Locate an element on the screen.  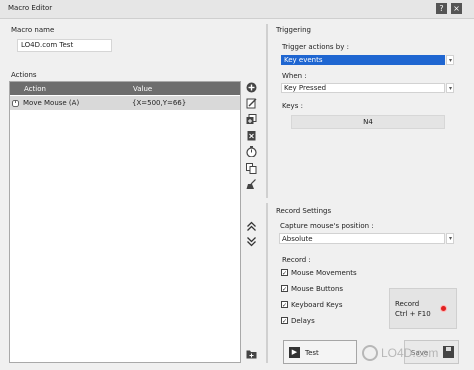
capture-position-dropdown-button: ▾ is located at coordinates (450, 238).